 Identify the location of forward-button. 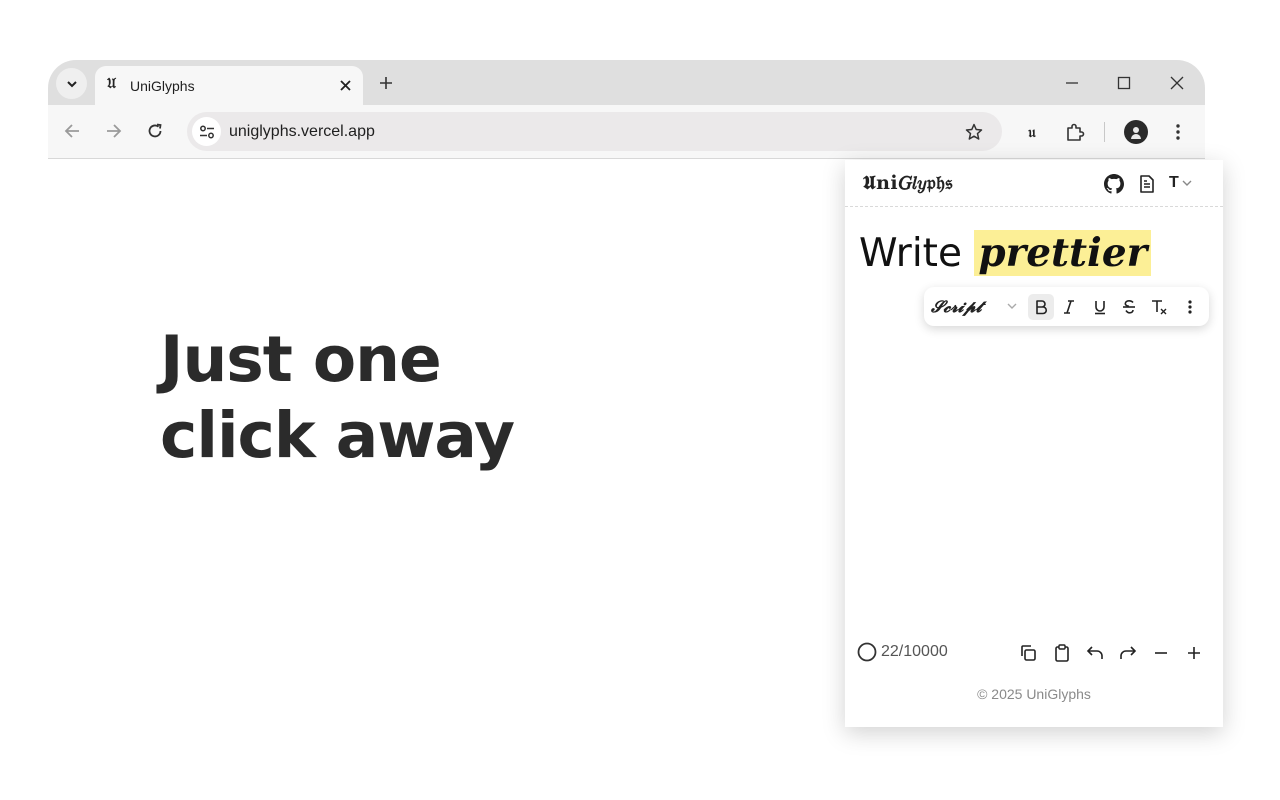
(114, 131).